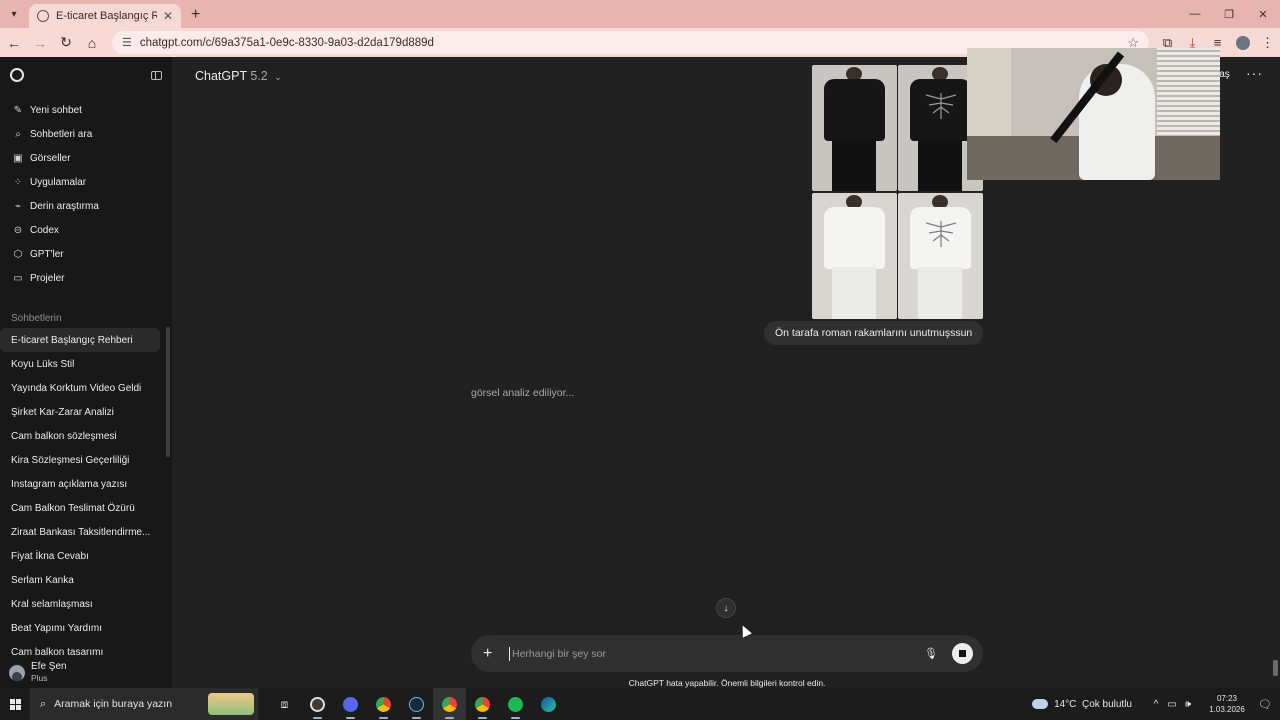  I want to click on start-button, so click(15, 704).